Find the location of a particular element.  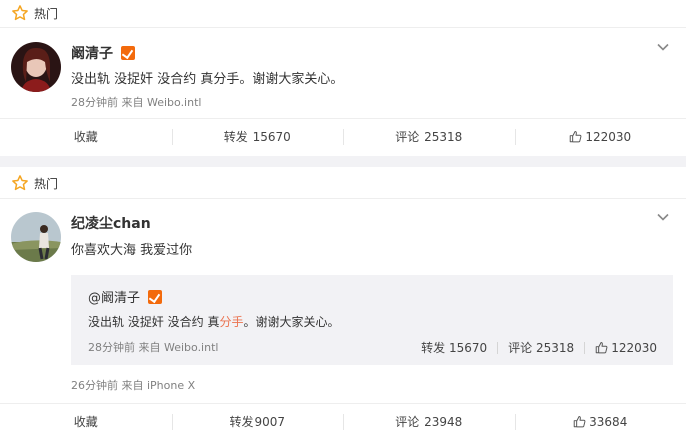

repost-button: 转发 9007 is located at coordinates (257, 421).